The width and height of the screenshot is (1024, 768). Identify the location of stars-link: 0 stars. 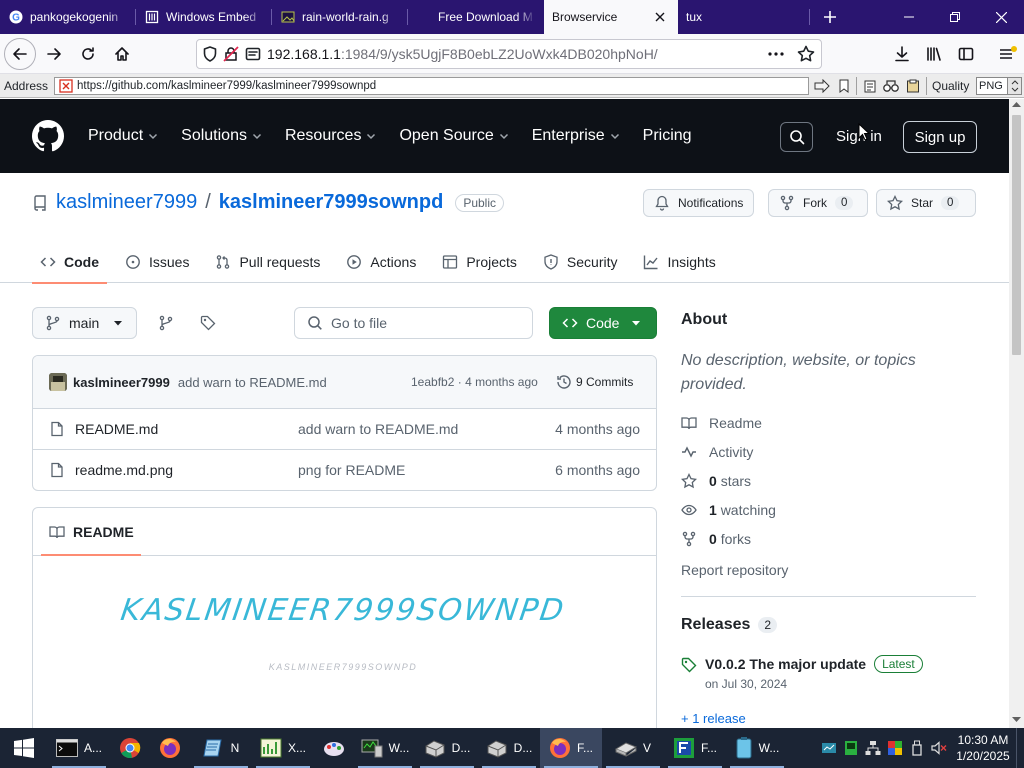
(716, 481).